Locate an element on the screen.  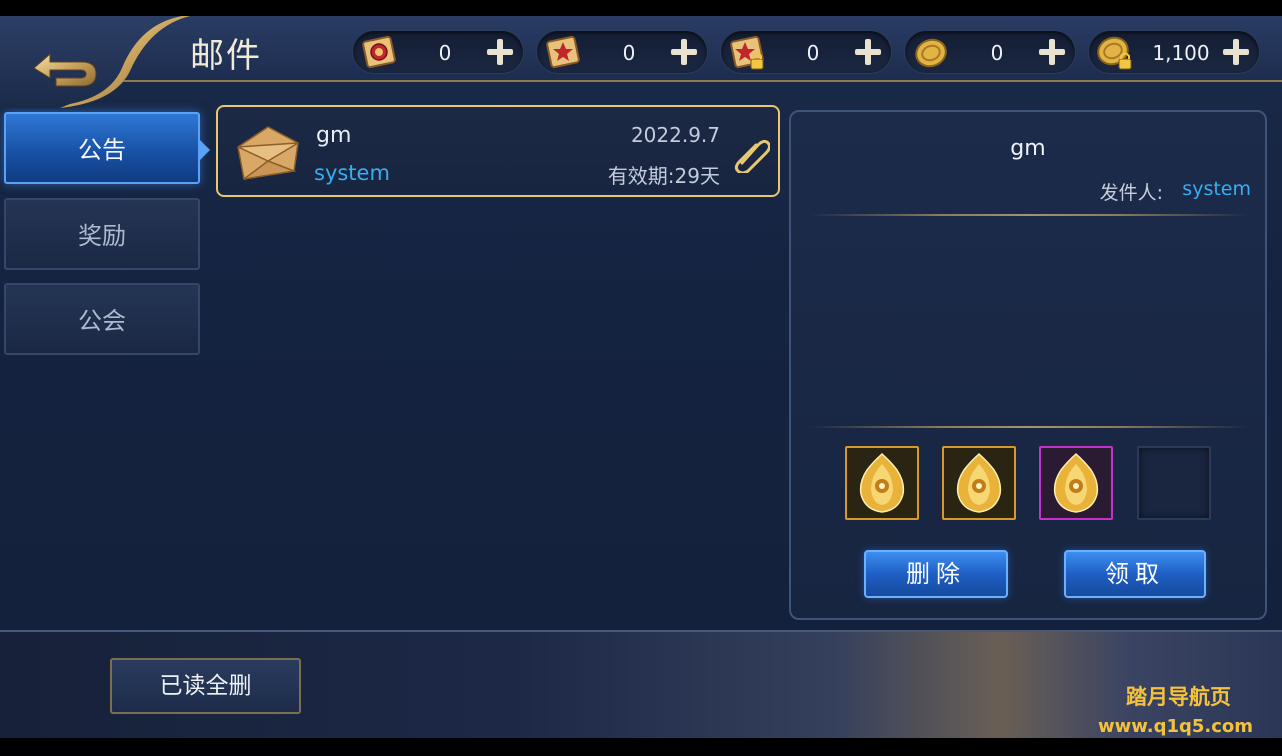
tab-guild: 公会 is located at coordinates (102, 319).